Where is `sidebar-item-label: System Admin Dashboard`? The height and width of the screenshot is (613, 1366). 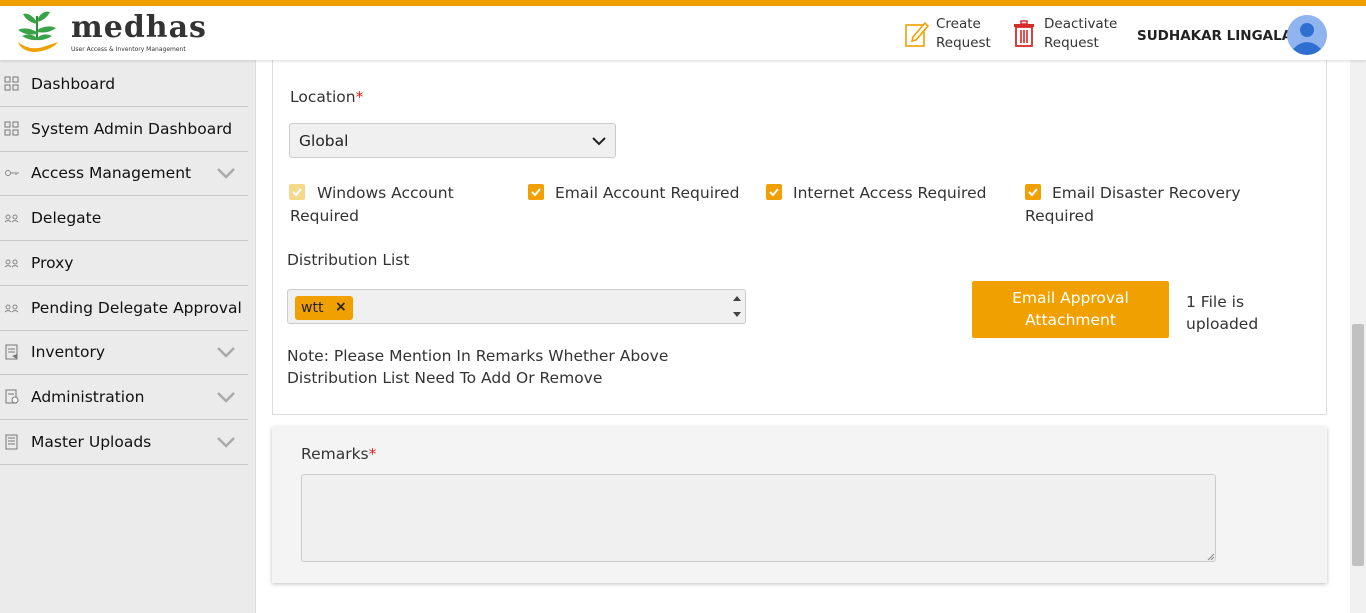 sidebar-item-label: System Admin Dashboard is located at coordinates (132, 129).